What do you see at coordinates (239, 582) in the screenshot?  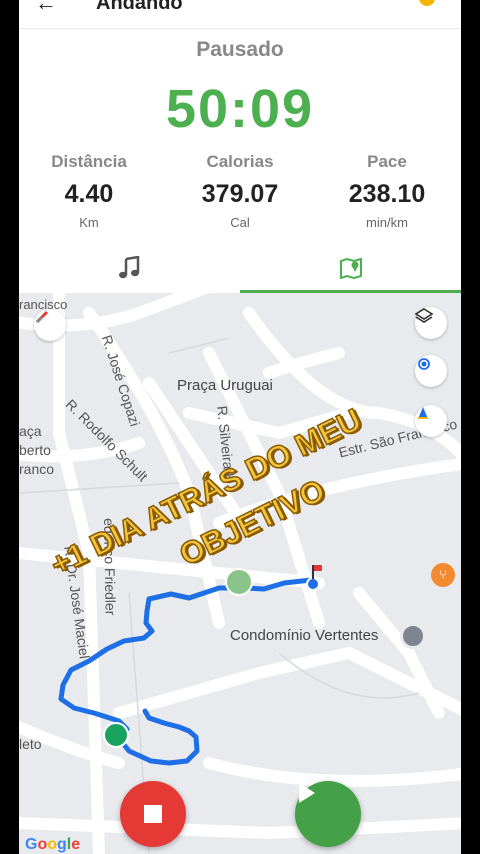 I see `park-marker-icon` at bounding box center [239, 582].